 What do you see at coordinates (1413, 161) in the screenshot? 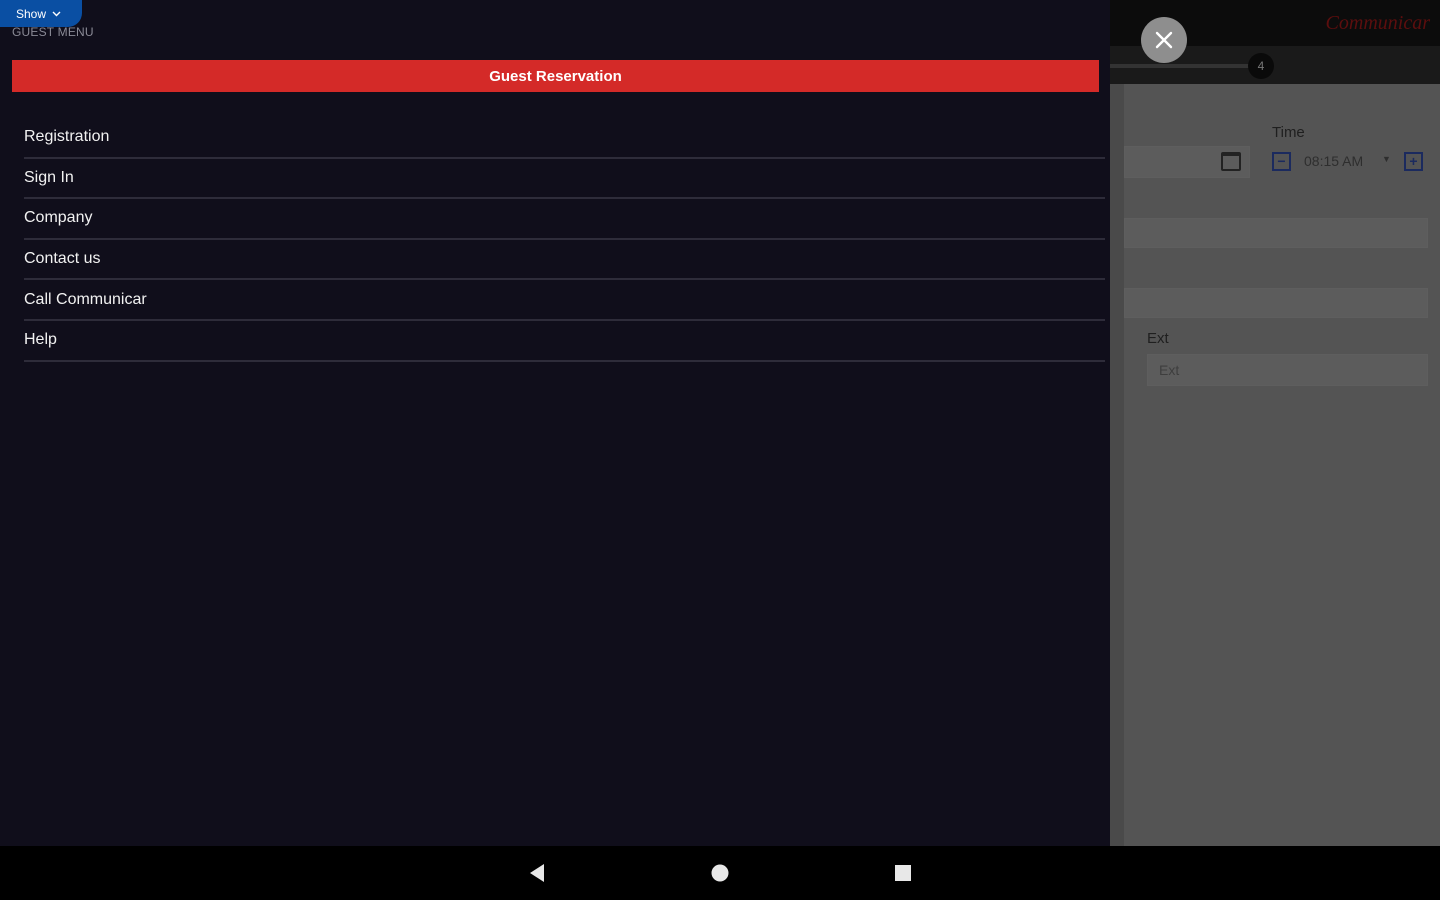
I see `time-increment-button: +` at bounding box center [1413, 161].